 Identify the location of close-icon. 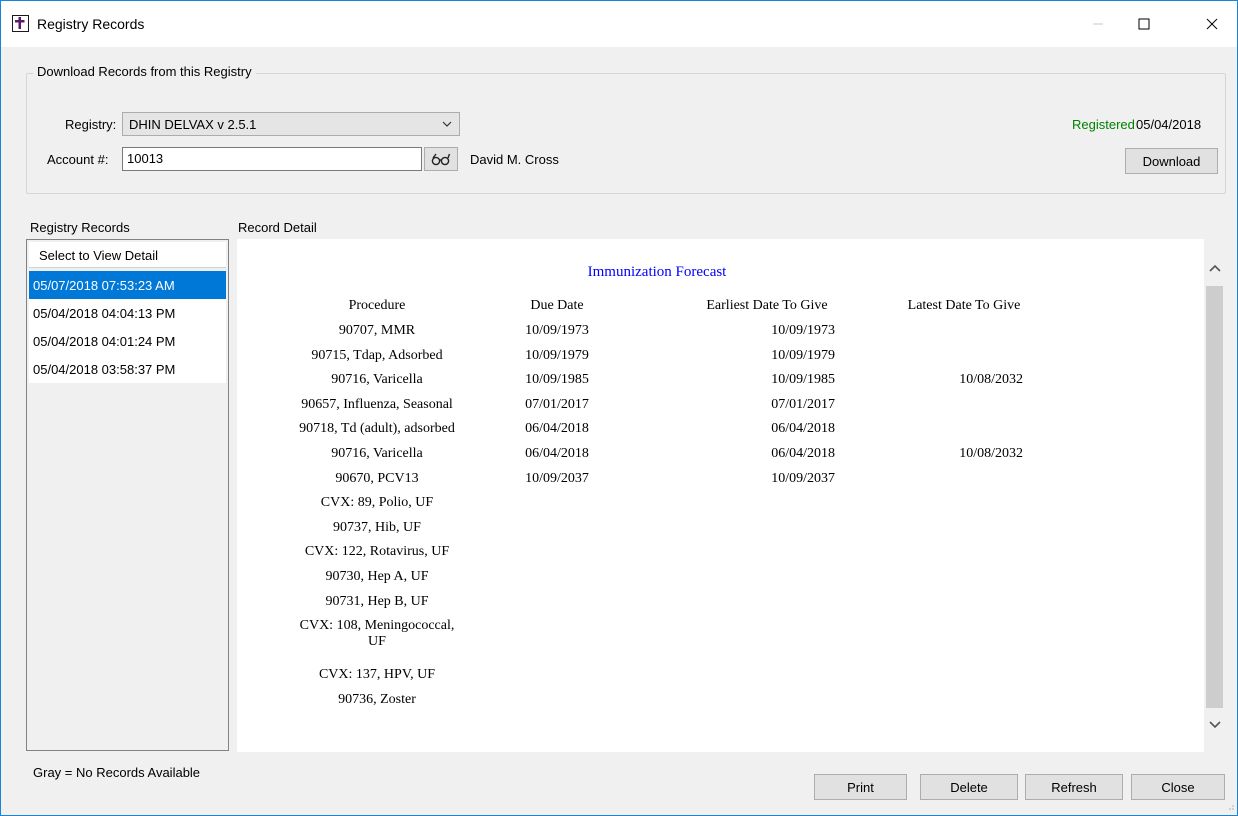
(1212, 24).